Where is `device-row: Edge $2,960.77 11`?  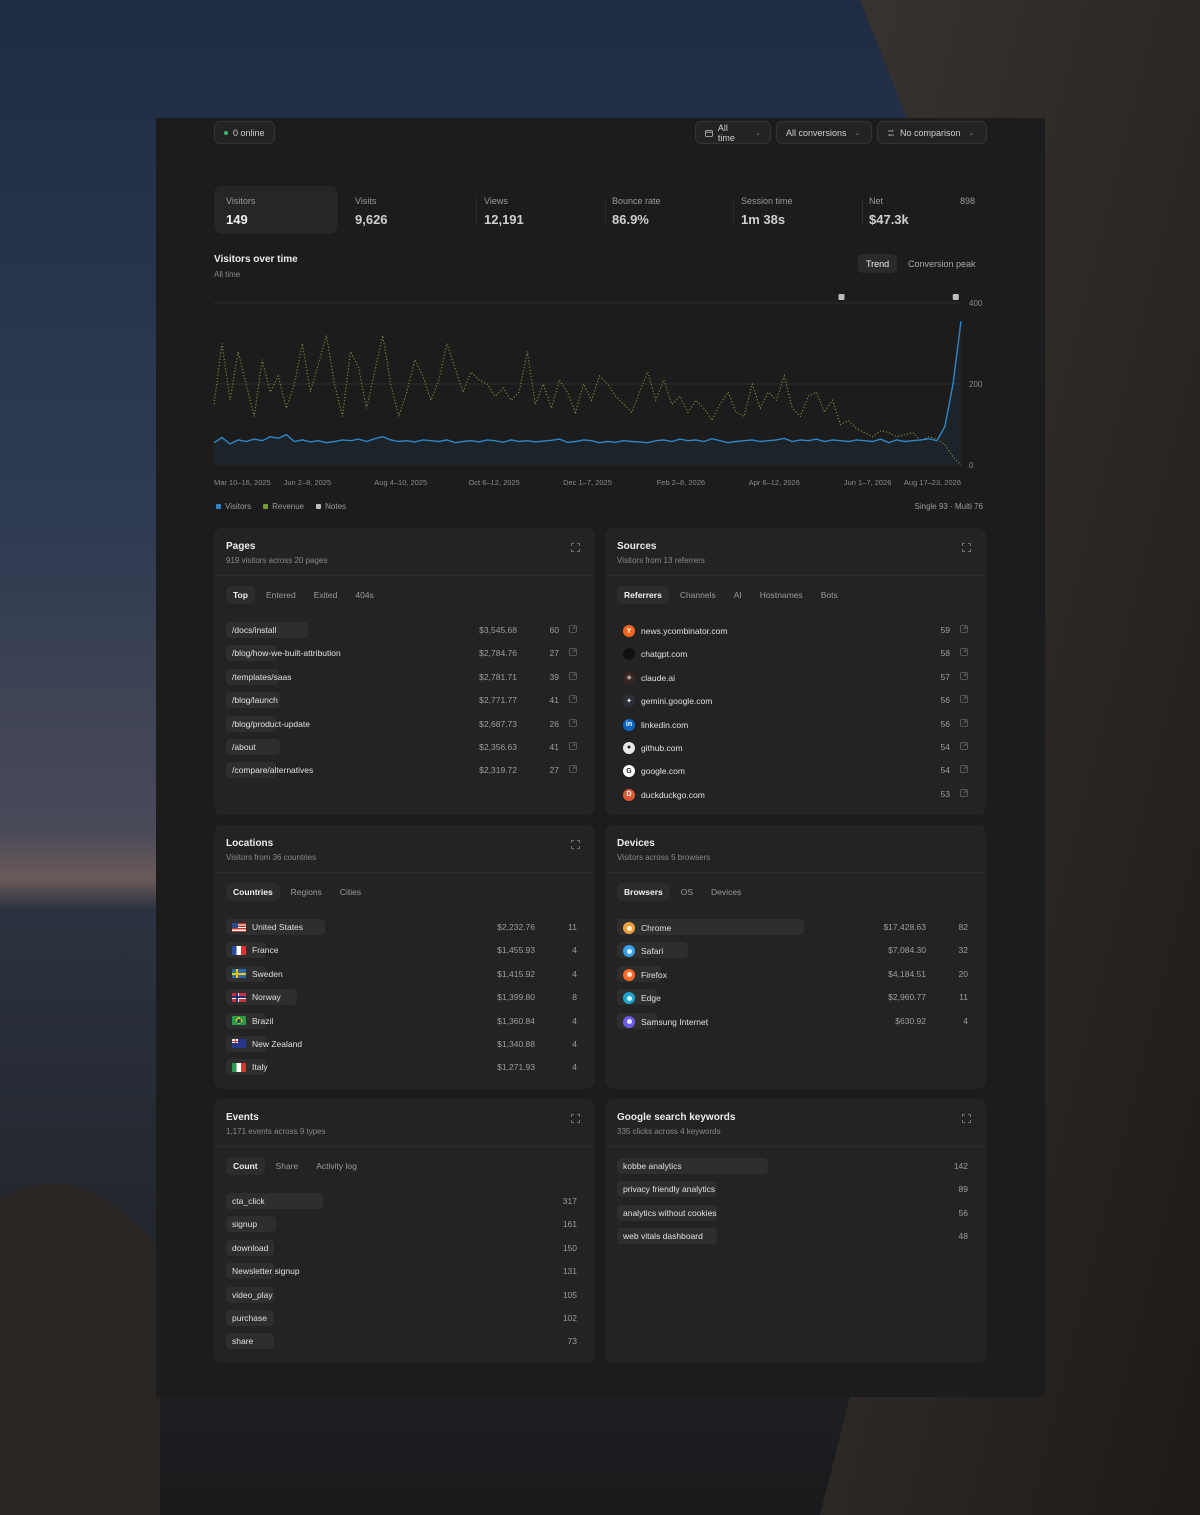 device-row: Edge $2,960.77 11 is located at coordinates (796, 997).